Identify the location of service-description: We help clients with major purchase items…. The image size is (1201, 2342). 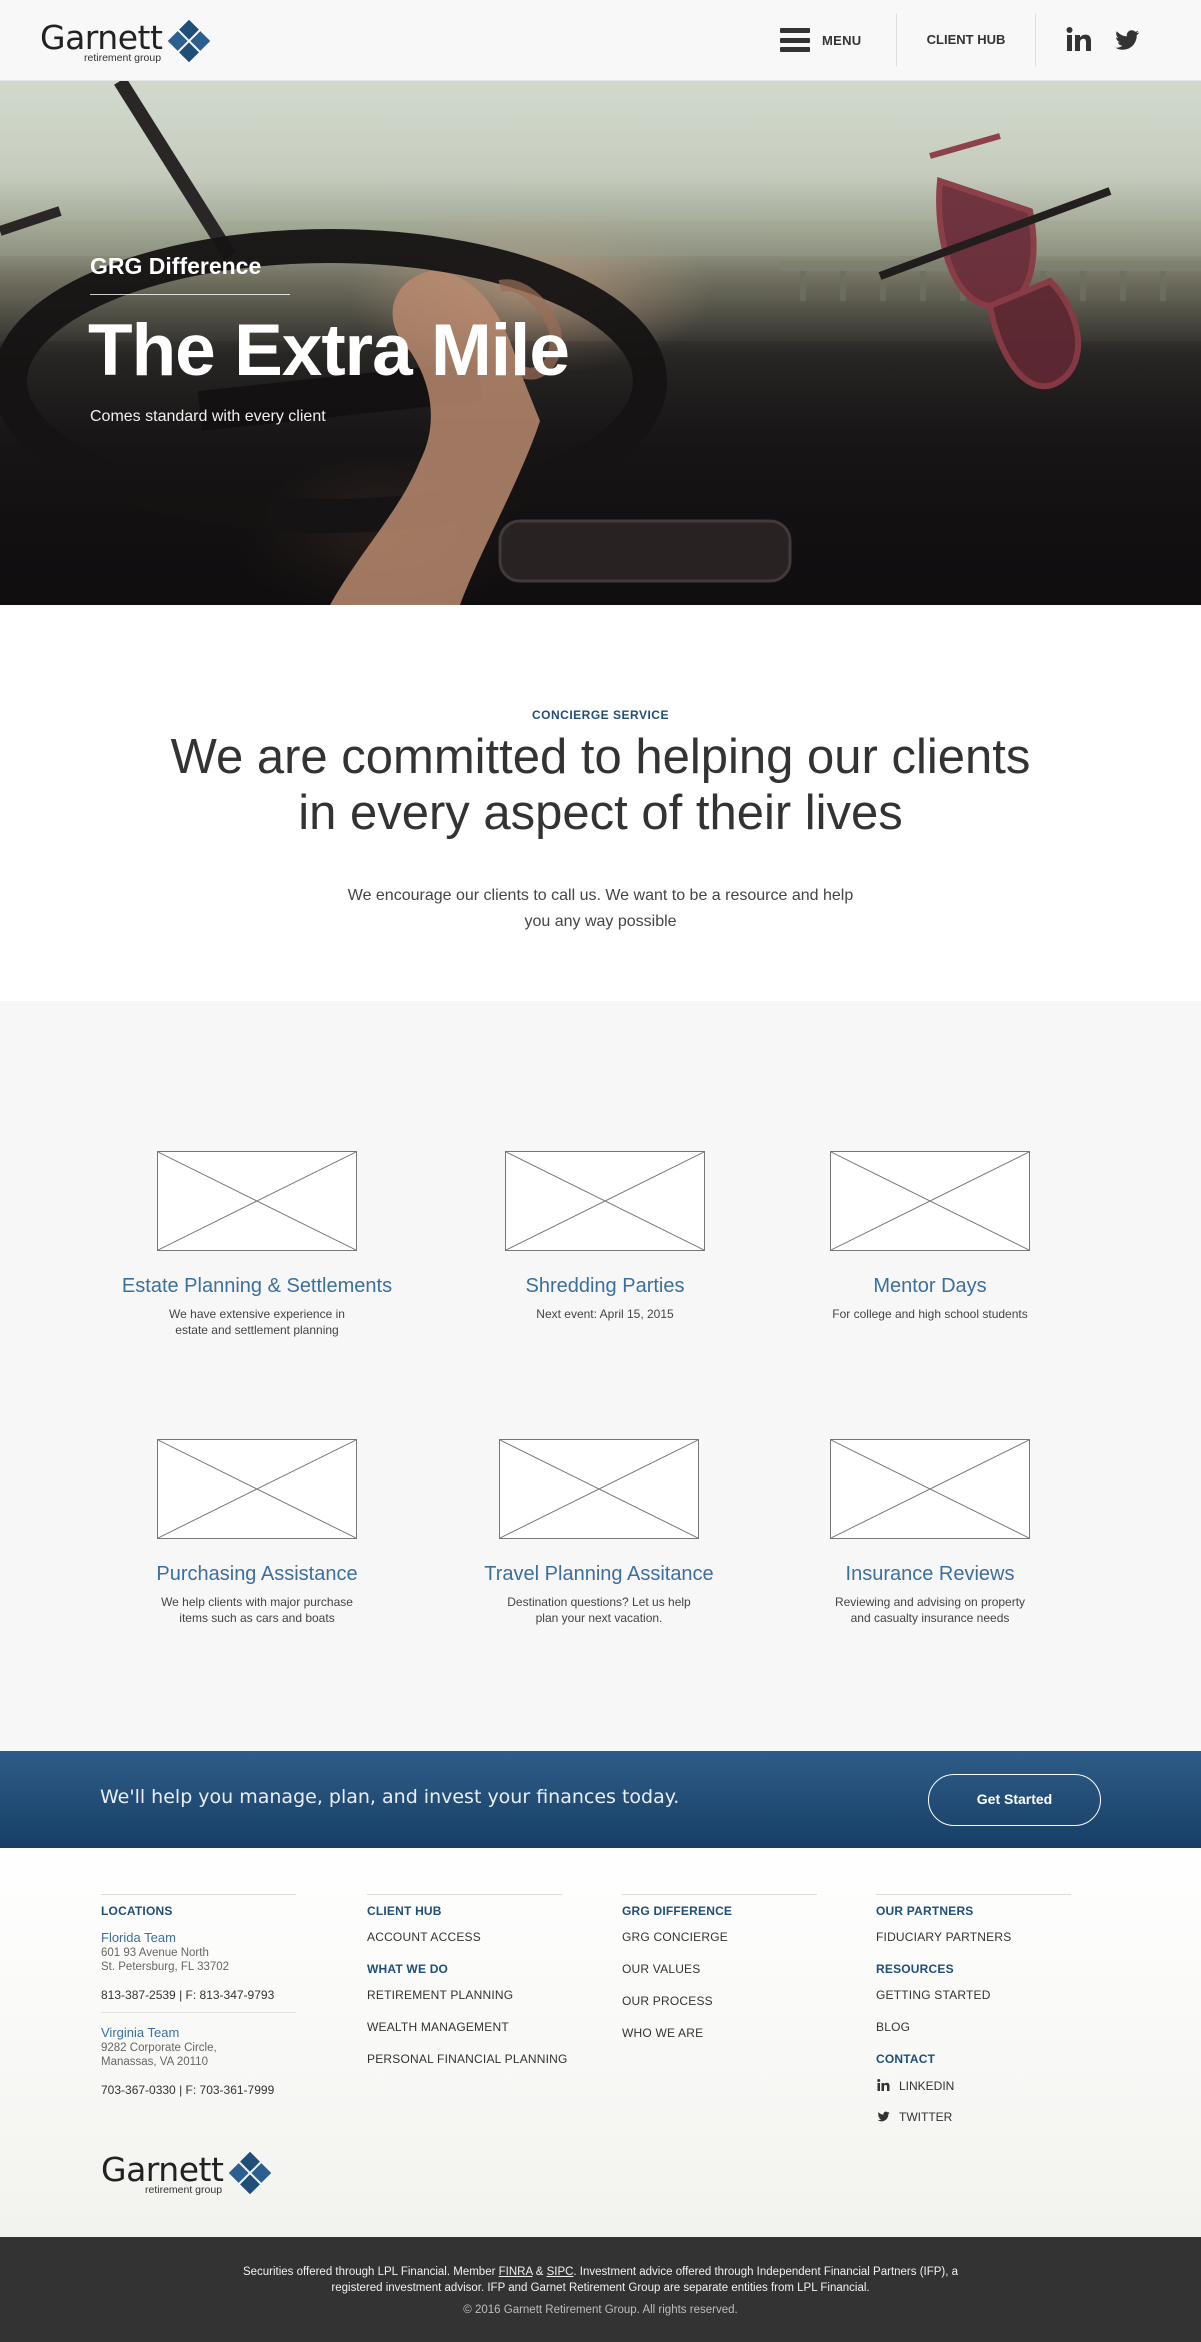
(257, 1610).